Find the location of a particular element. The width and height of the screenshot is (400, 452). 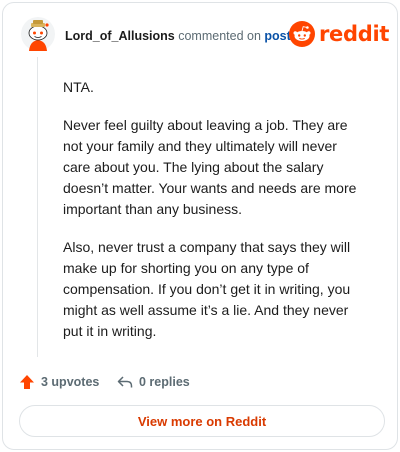

comment-paragraph: NTA. is located at coordinates (78, 87).